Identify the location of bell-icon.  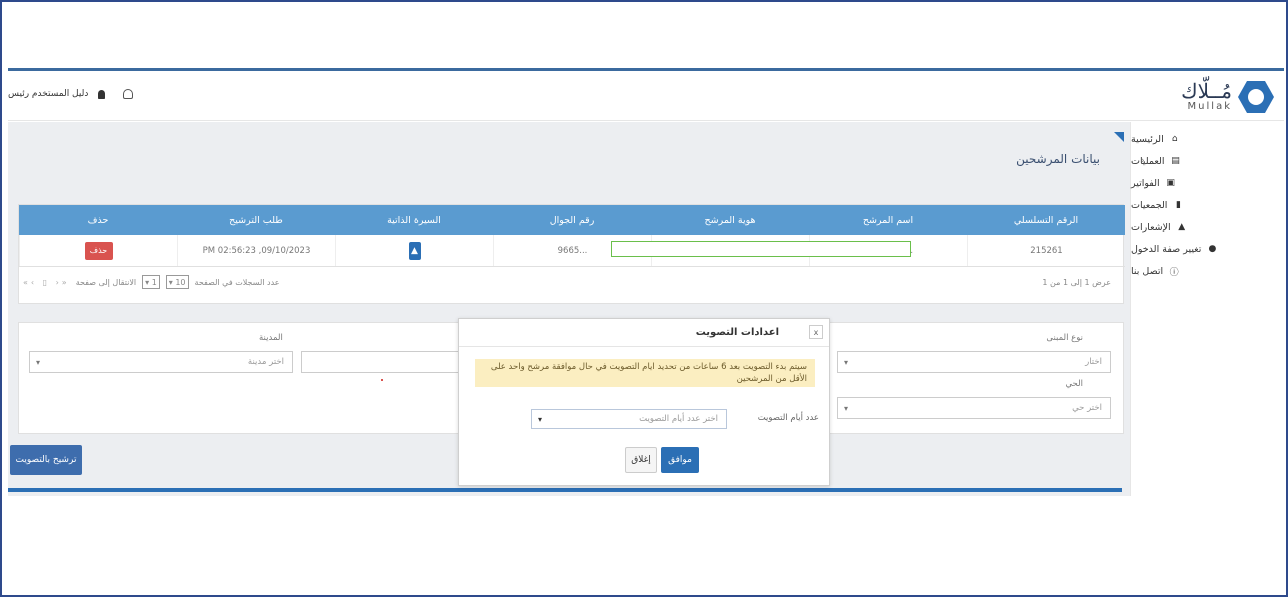
(128, 94).